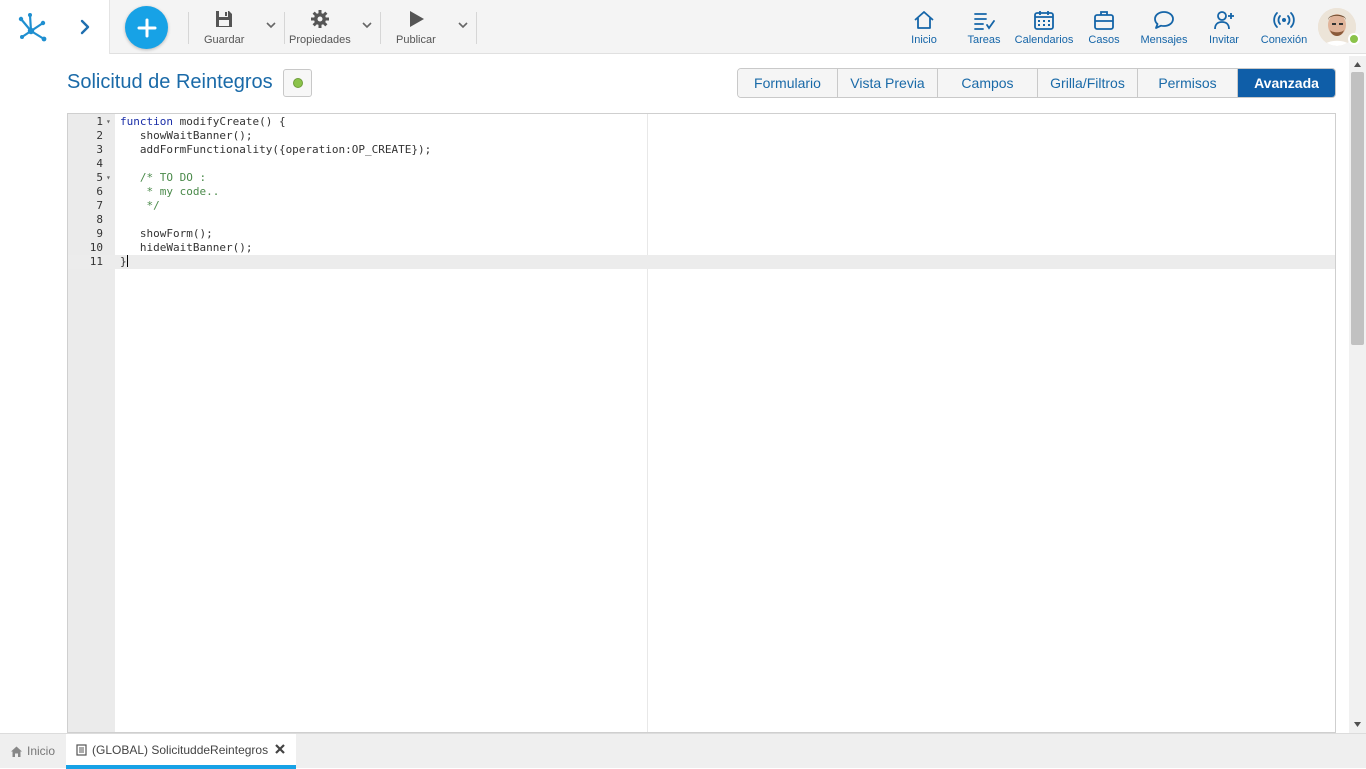 The image size is (1366, 769). Describe the element at coordinates (271, 25) in the screenshot. I see `save-dropdown-chevron-icon` at that location.